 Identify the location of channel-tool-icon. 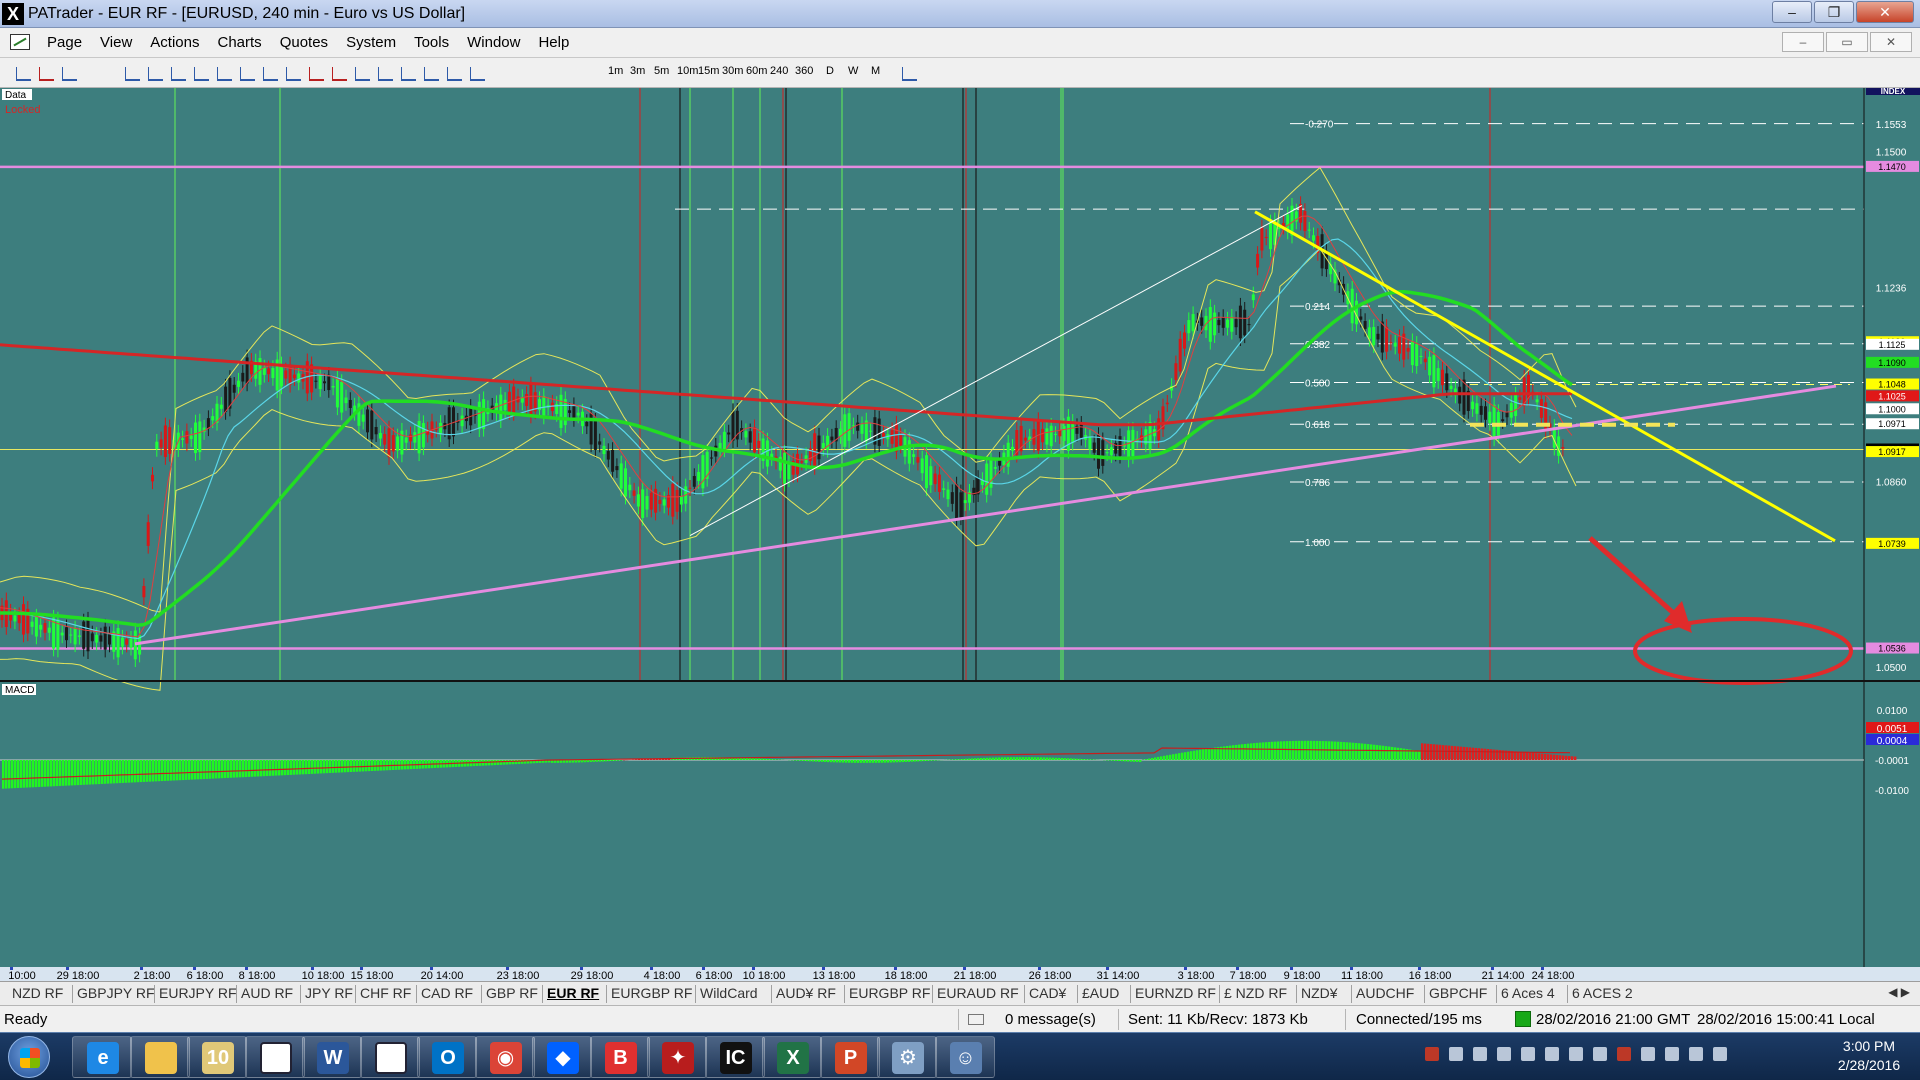
(270, 73).